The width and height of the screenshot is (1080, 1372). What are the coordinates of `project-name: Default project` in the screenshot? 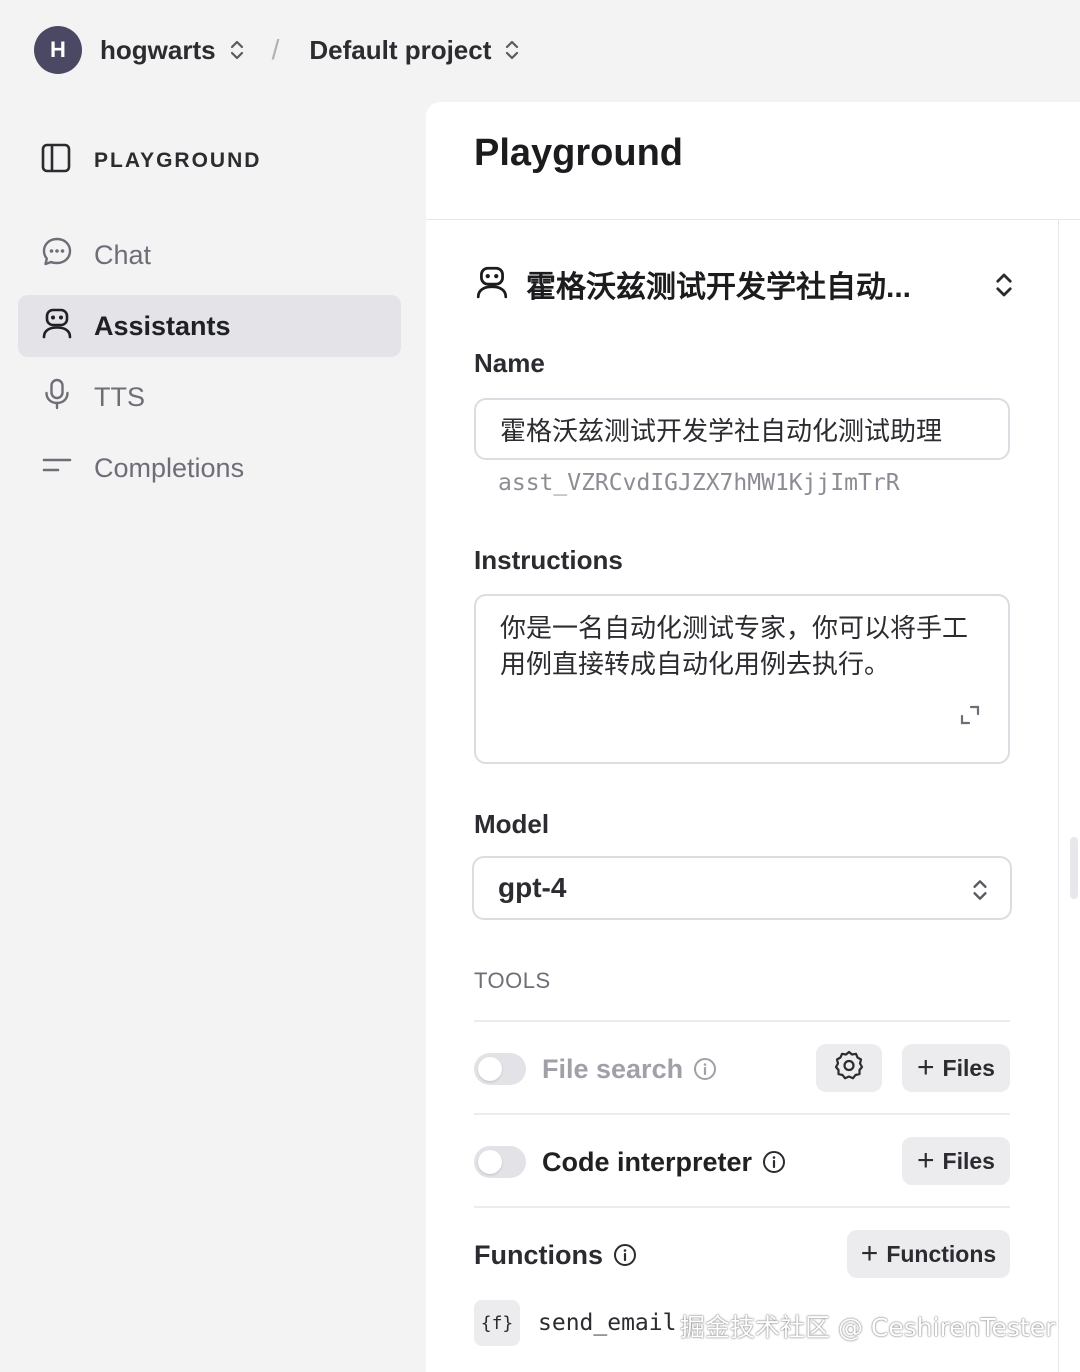 It's located at (400, 49).